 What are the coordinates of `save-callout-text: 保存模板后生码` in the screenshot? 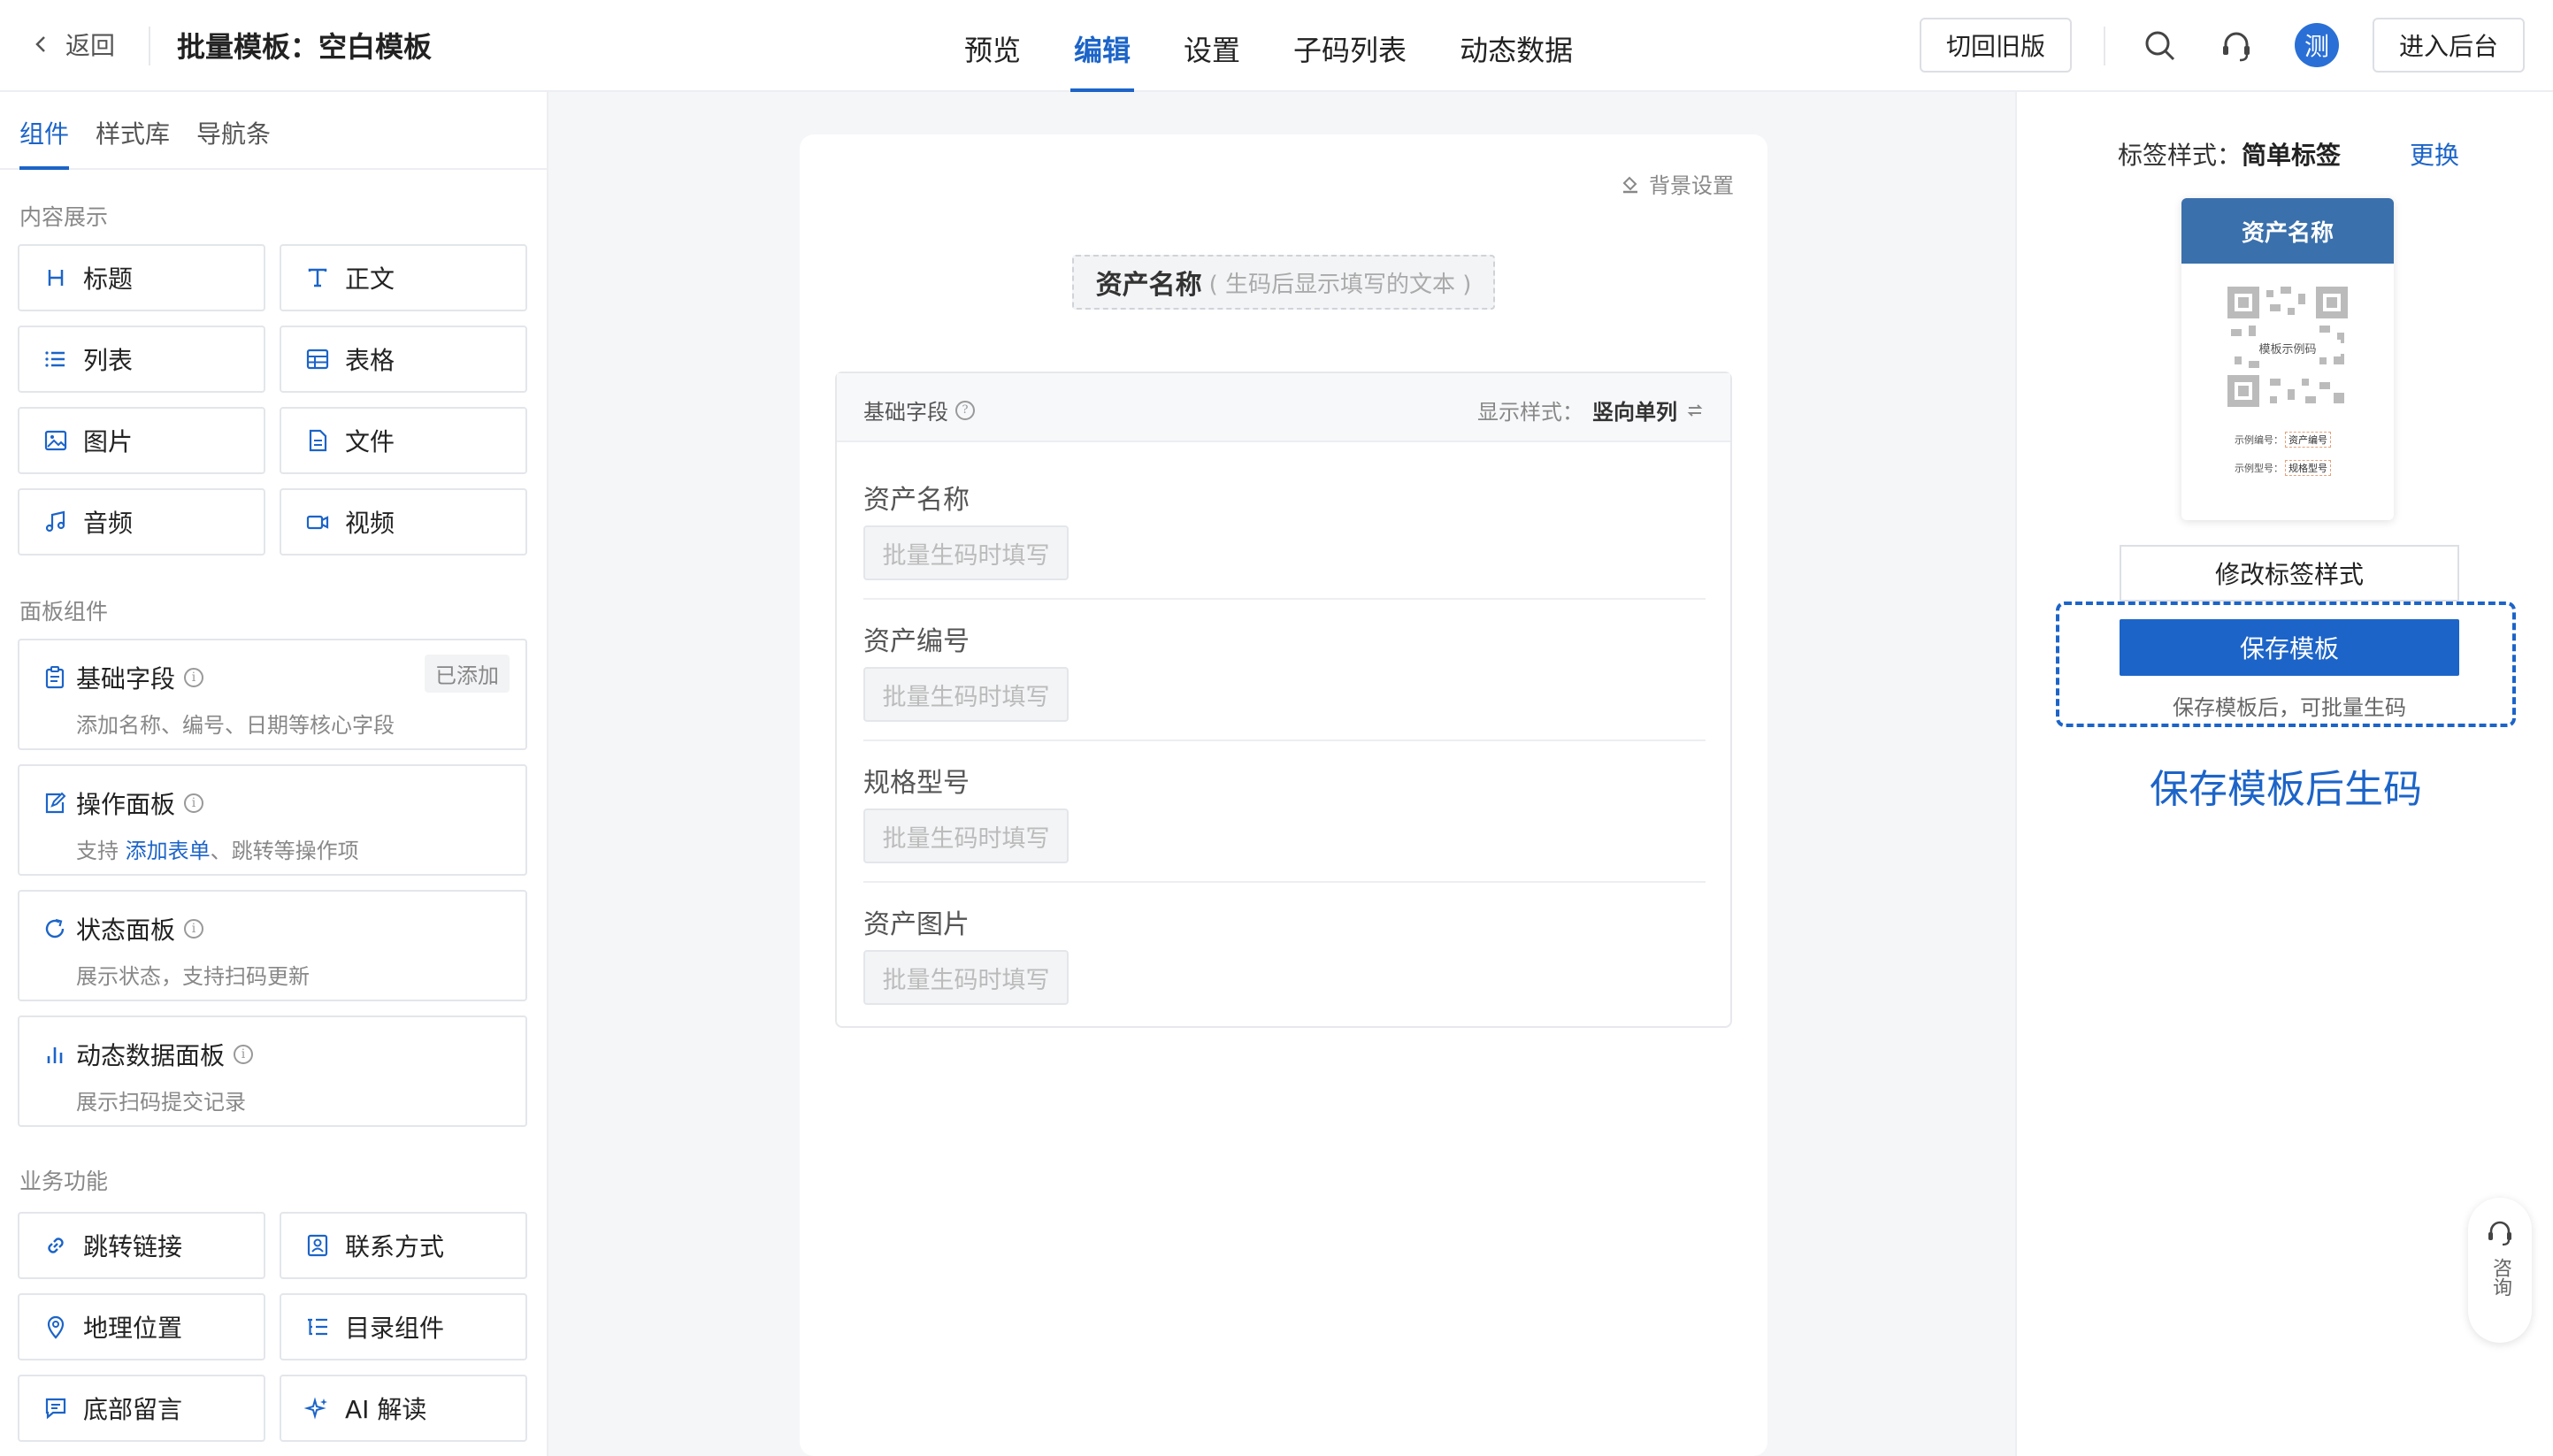 It's located at (2286, 789).